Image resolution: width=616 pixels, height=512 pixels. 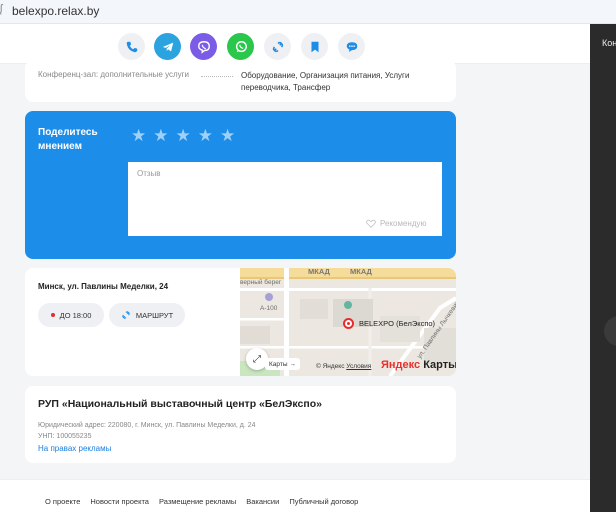 I want to click on whatsapp-button, so click(x=240, y=46).